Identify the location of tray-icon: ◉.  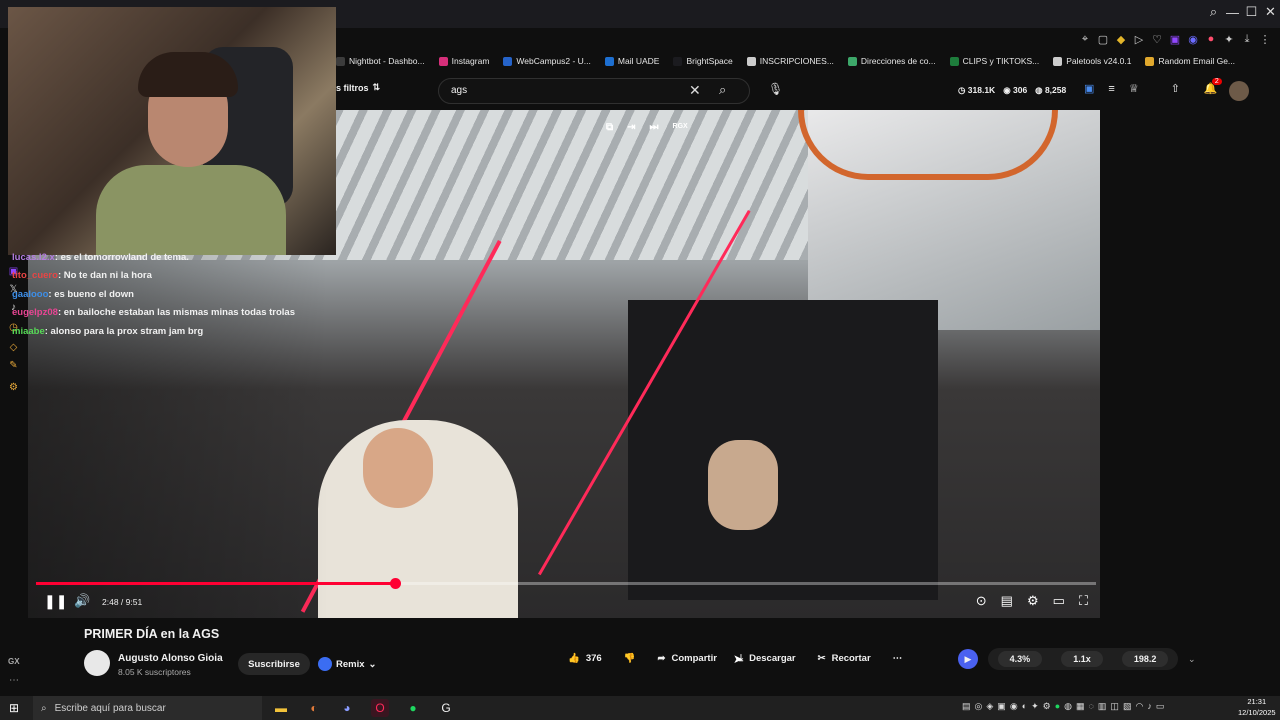
(1014, 706).